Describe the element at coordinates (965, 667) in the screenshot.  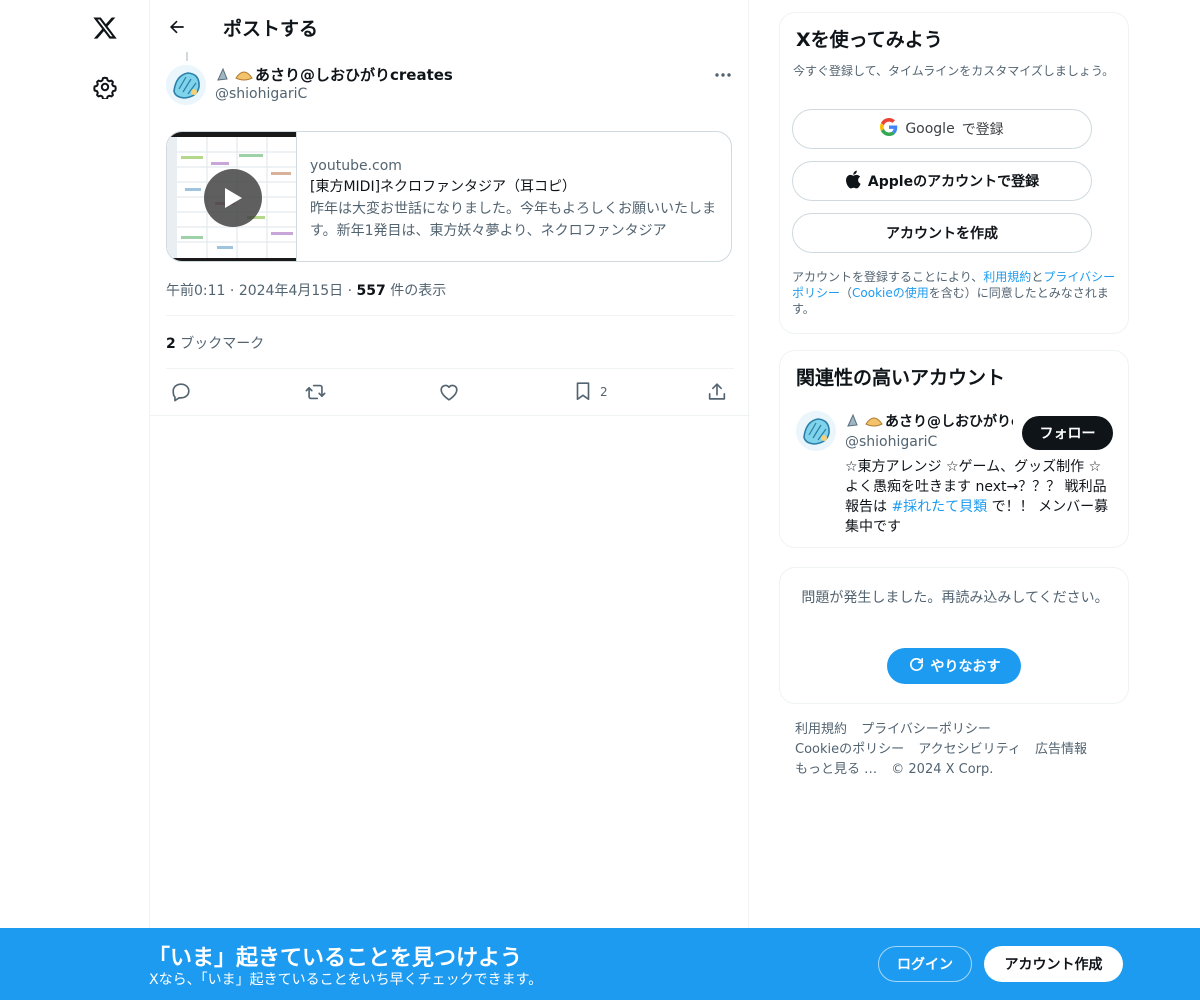
I see `retry-label: やりなおす` at that location.